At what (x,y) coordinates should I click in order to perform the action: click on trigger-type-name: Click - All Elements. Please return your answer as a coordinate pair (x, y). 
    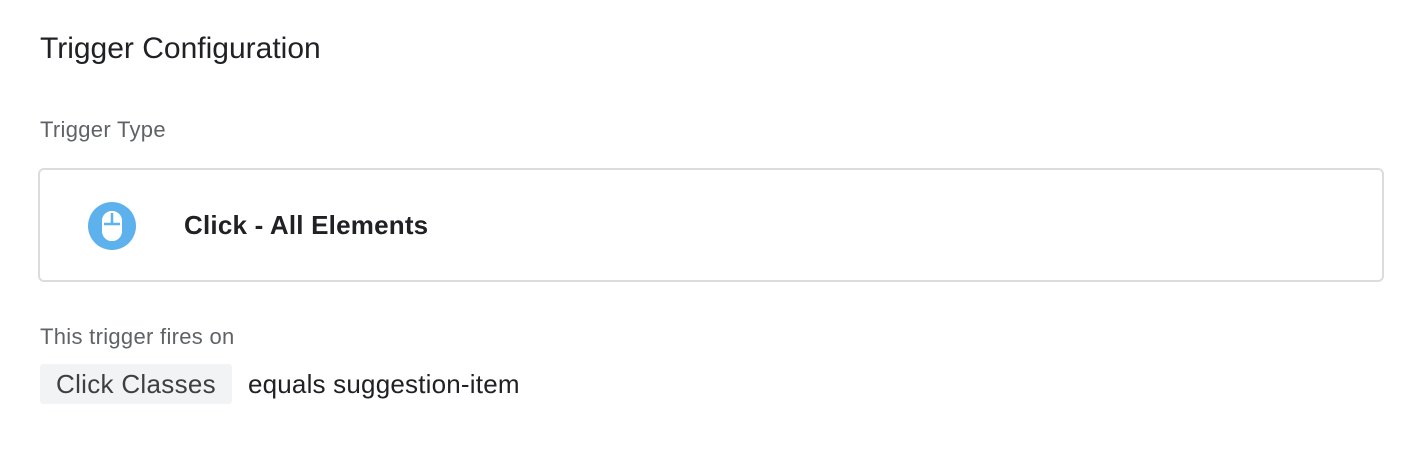
    Looking at the image, I should click on (306, 225).